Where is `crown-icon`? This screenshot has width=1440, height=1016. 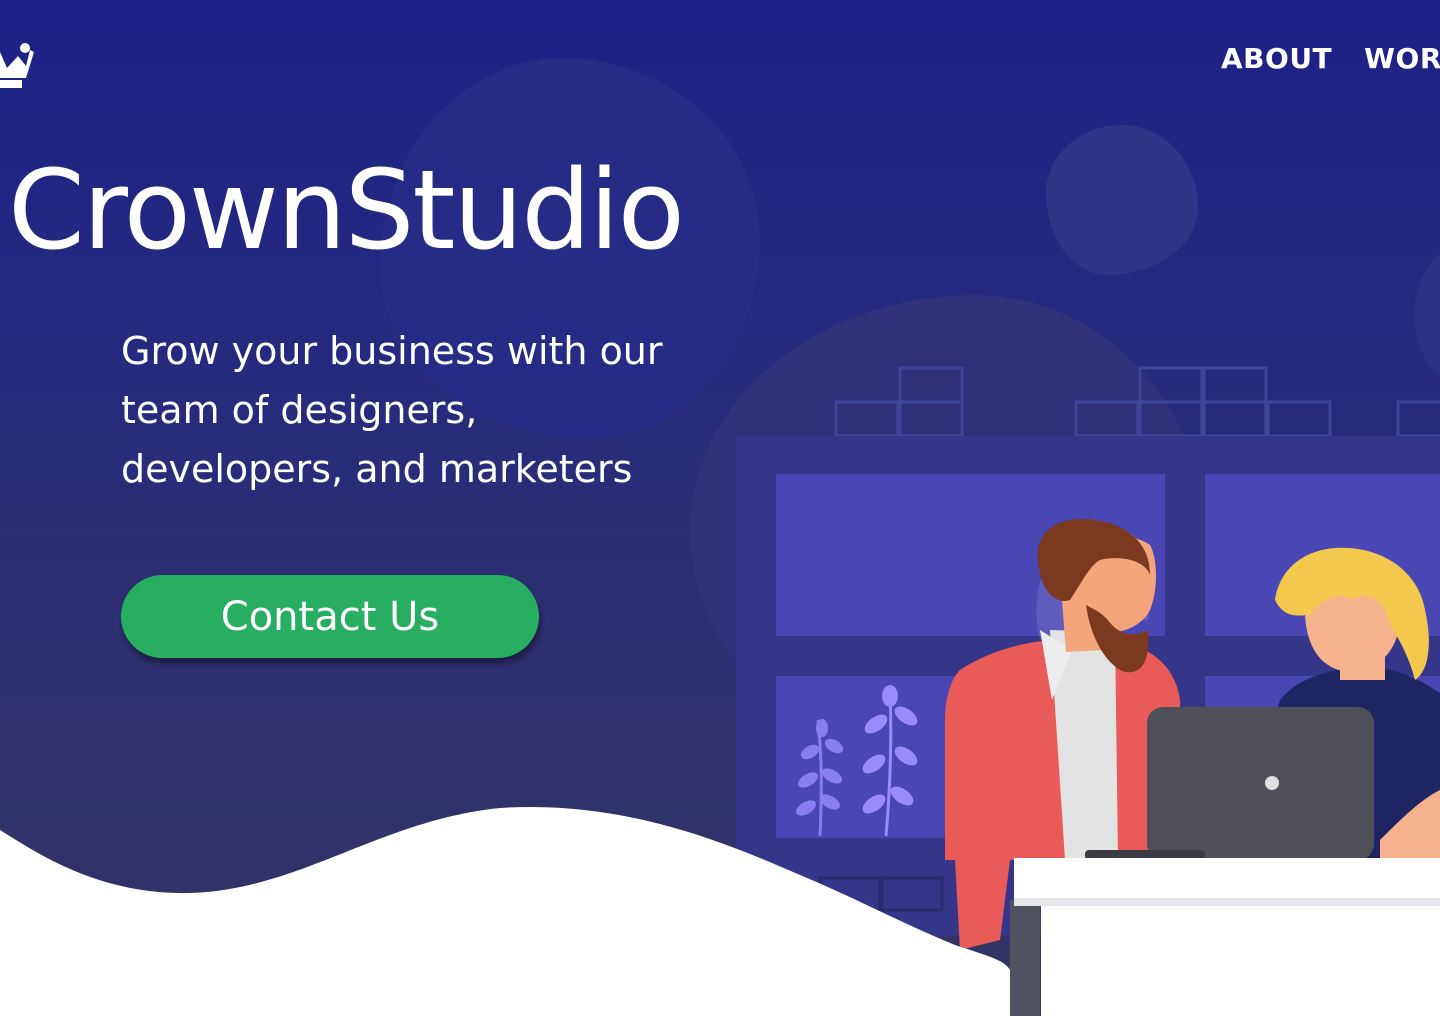 crown-icon is located at coordinates (17, 65).